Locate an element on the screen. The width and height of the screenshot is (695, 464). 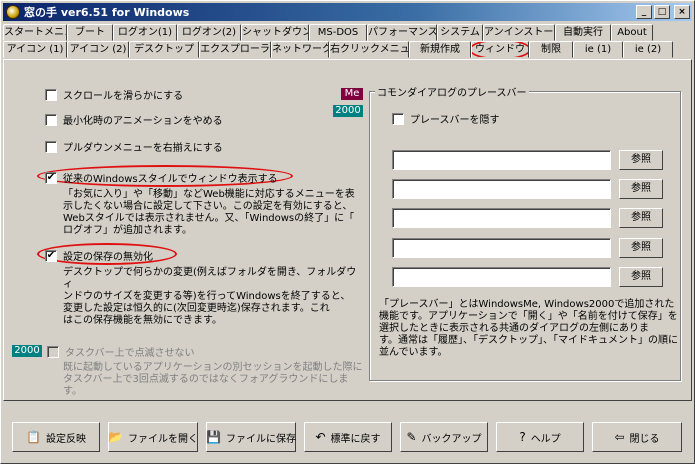
tab-new-file: 新規作成 is located at coordinates (440, 49).